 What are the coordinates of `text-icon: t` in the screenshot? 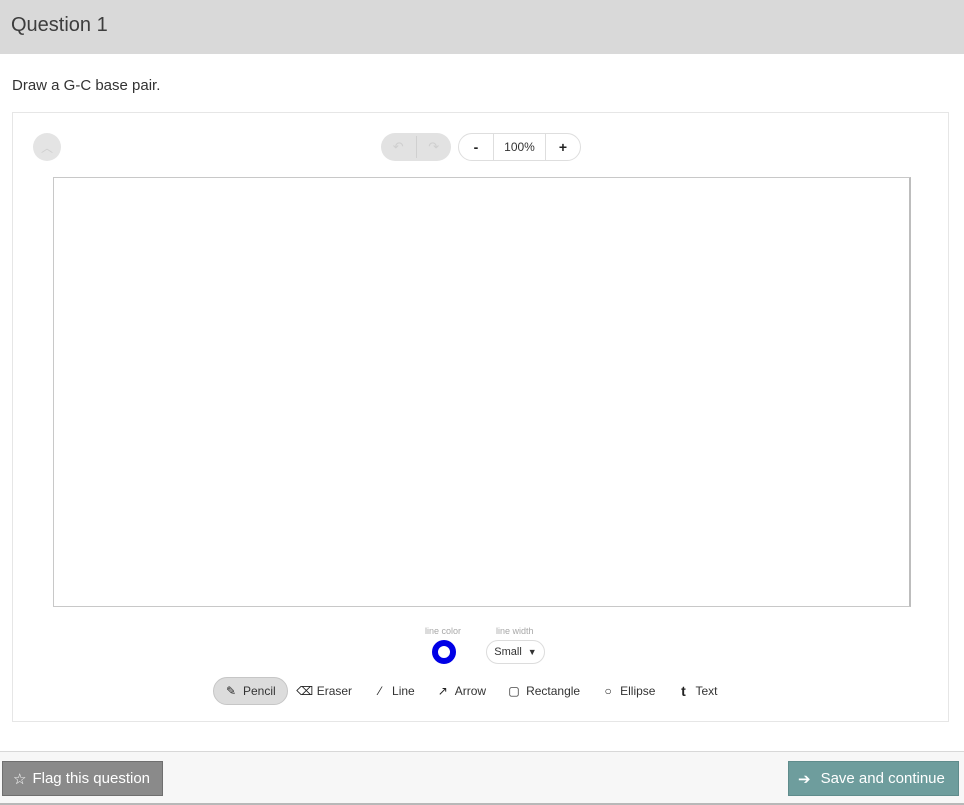 It's located at (683, 691).